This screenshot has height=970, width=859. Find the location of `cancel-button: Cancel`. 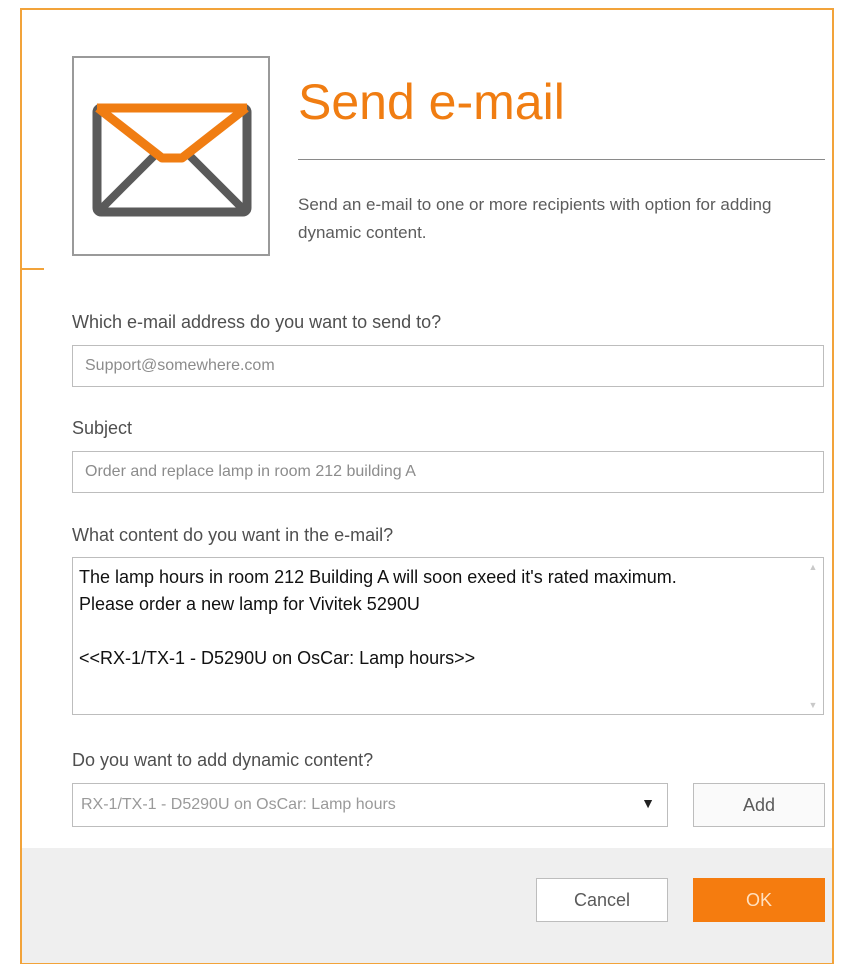

cancel-button: Cancel is located at coordinates (602, 900).